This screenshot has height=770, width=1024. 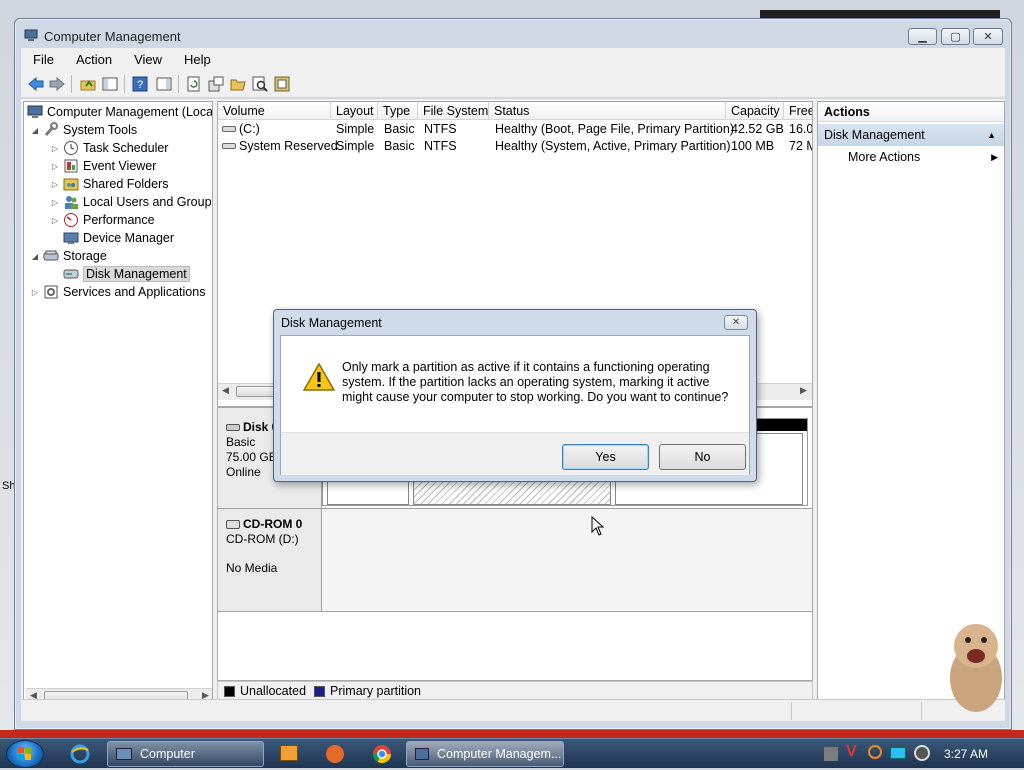 What do you see at coordinates (513, 59) in the screenshot?
I see `menu-bar: File Action View Help` at bounding box center [513, 59].